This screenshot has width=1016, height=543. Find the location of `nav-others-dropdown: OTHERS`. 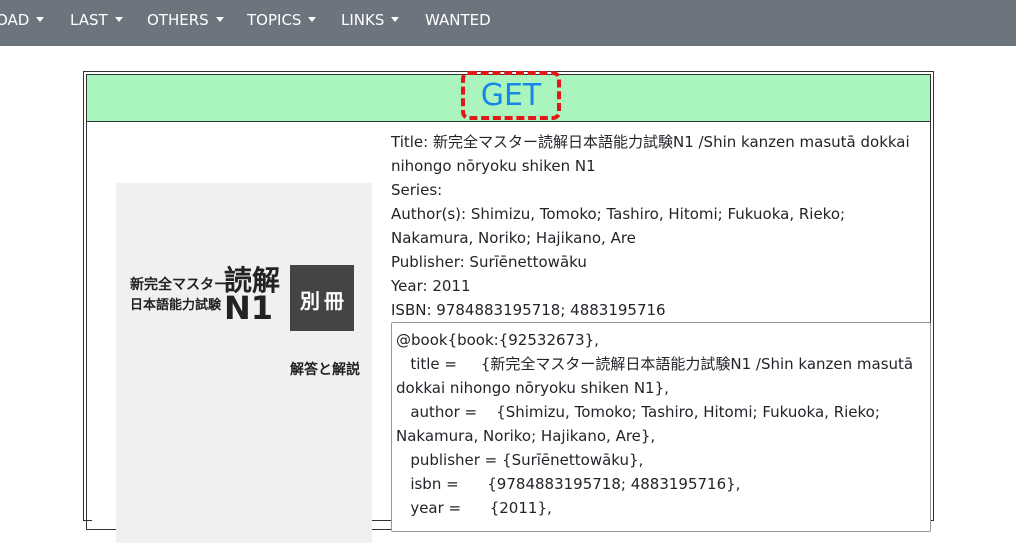

nav-others-dropdown: OTHERS is located at coordinates (185, 20).